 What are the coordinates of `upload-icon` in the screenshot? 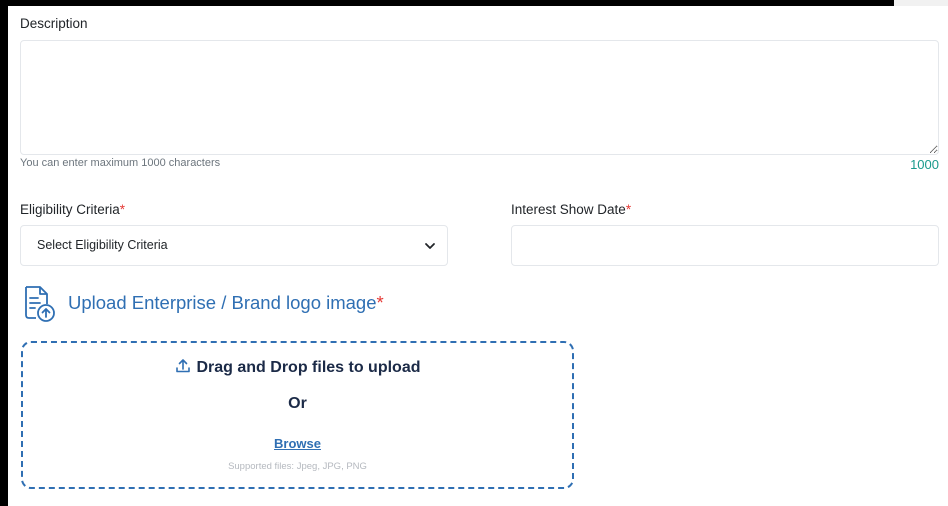 It's located at (183, 366).